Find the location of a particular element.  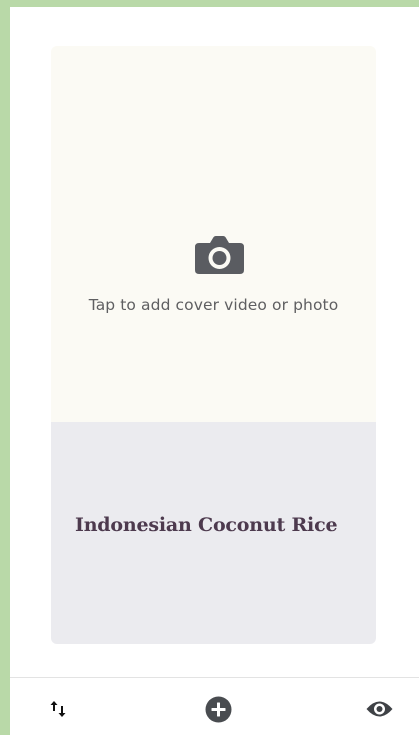

toolbar-divider is located at coordinates (214, 677).